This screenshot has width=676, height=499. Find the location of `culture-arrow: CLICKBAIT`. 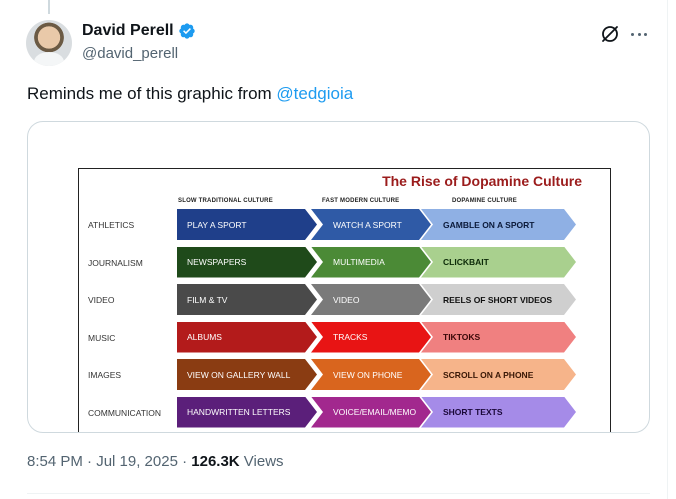

culture-arrow: CLICKBAIT is located at coordinates (498, 262).